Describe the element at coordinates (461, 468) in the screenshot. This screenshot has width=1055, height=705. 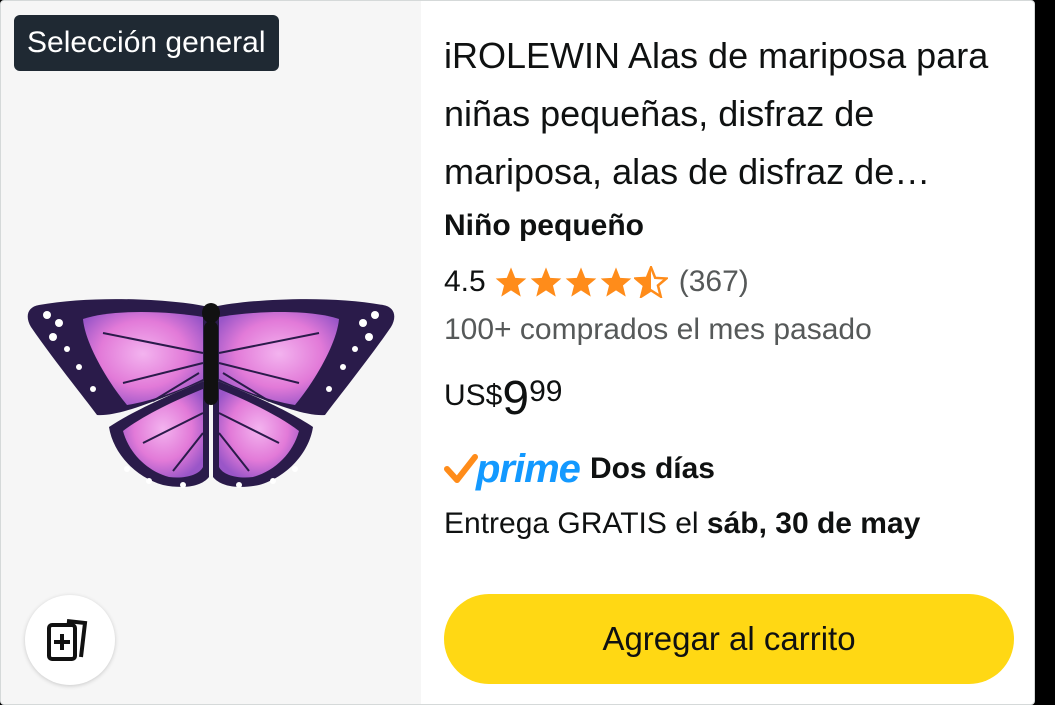
I see `prime-check-icon` at that location.